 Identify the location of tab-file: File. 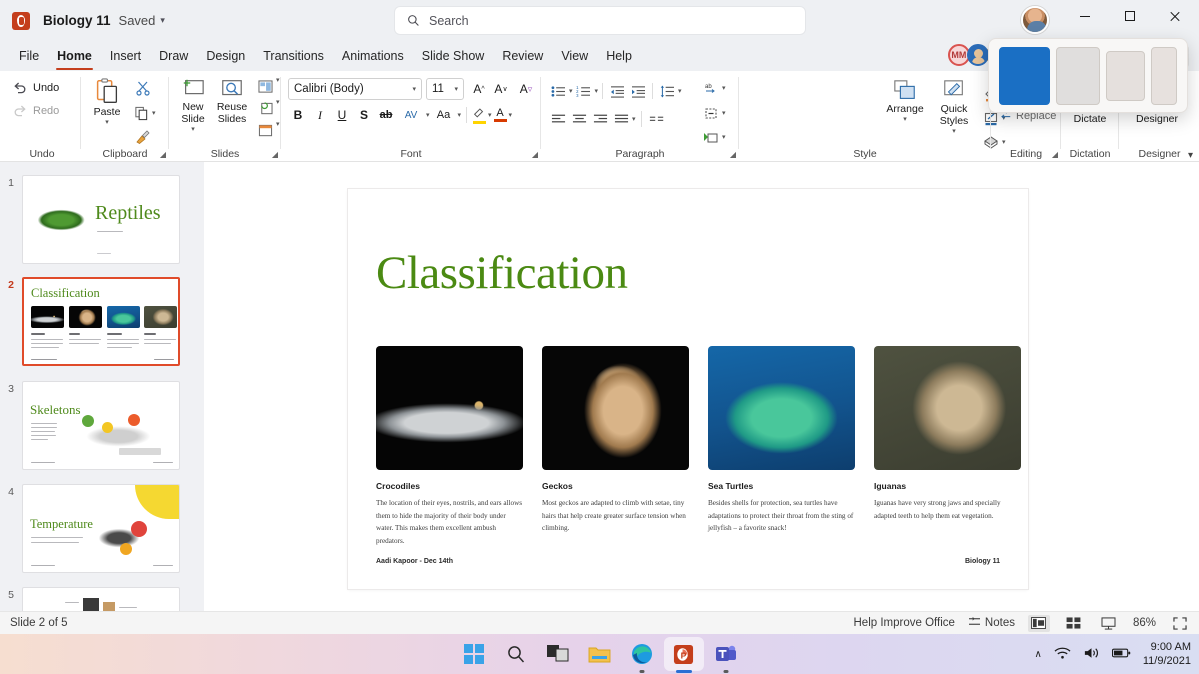
(29, 56).